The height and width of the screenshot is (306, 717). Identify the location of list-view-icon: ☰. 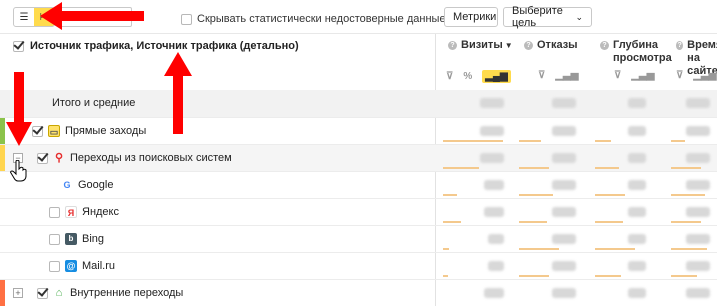
(24, 17).